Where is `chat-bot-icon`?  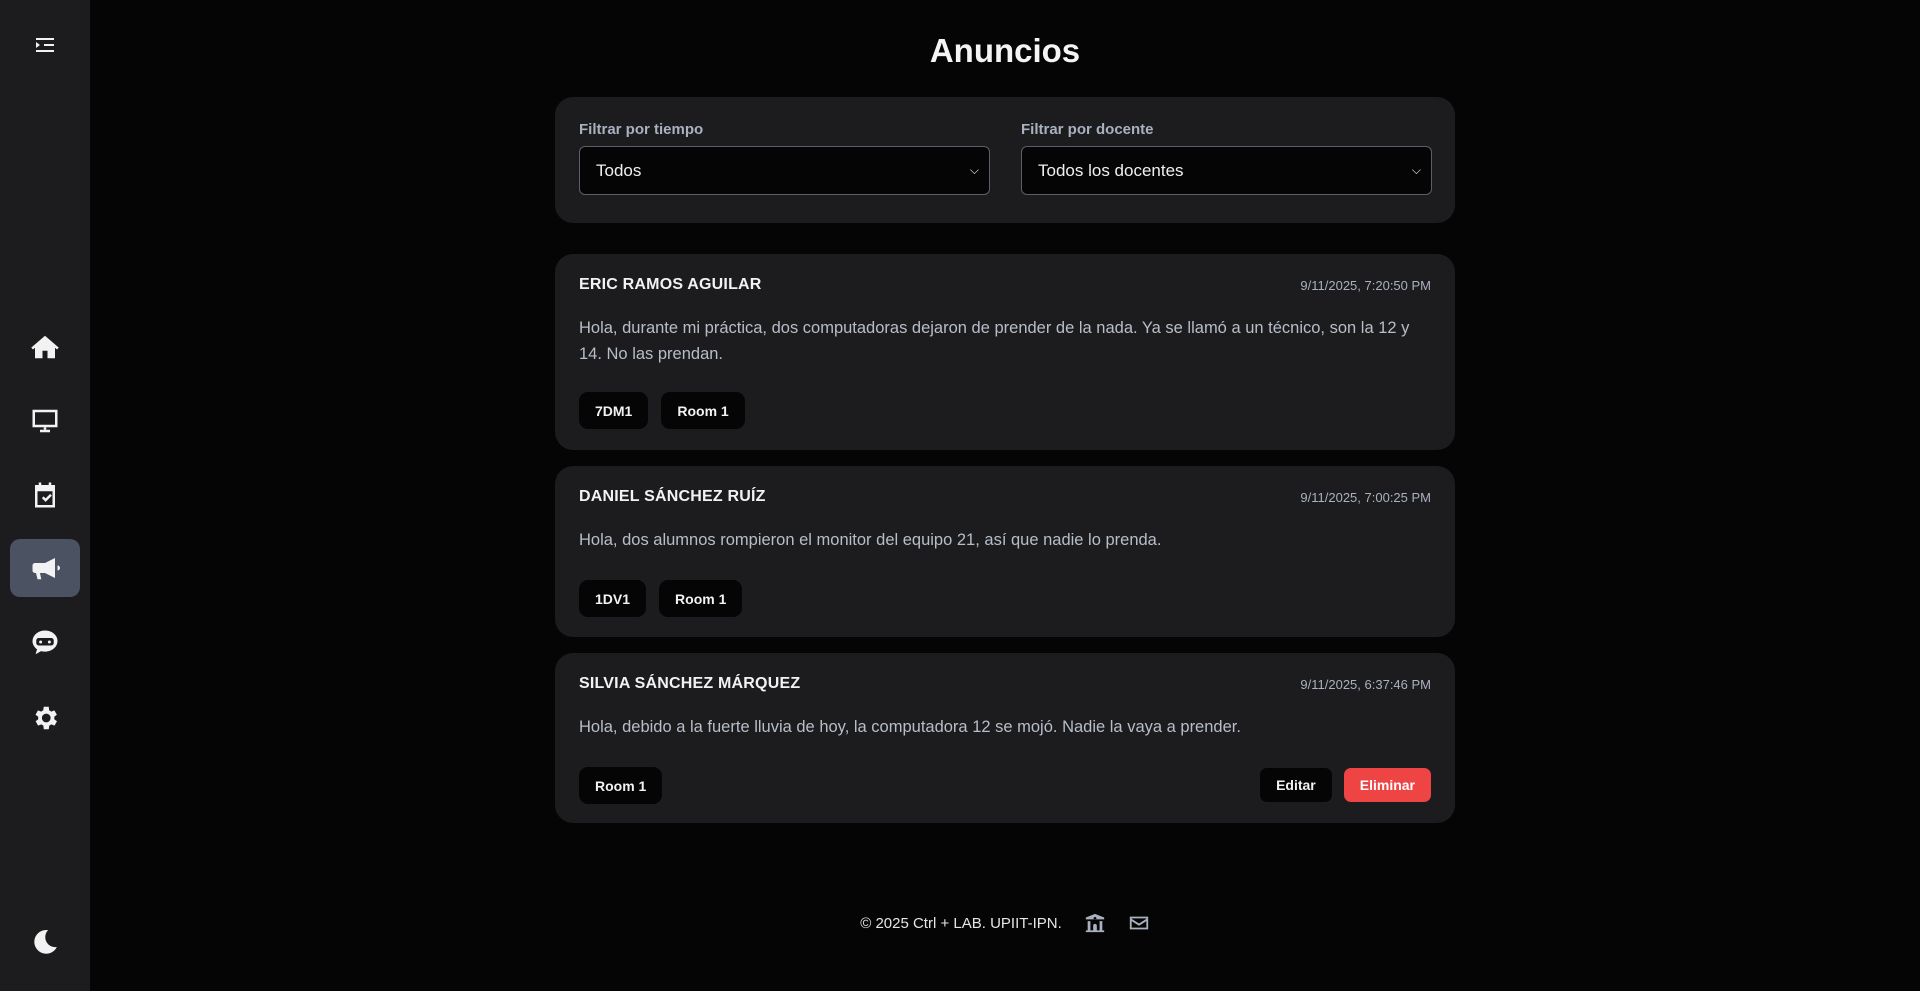 chat-bot-icon is located at coordinates (45, 642).